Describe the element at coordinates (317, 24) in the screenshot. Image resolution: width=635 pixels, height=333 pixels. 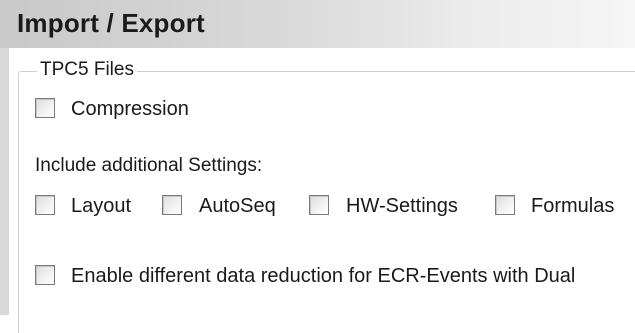
I see `panel-header: Import / Export` at that location.